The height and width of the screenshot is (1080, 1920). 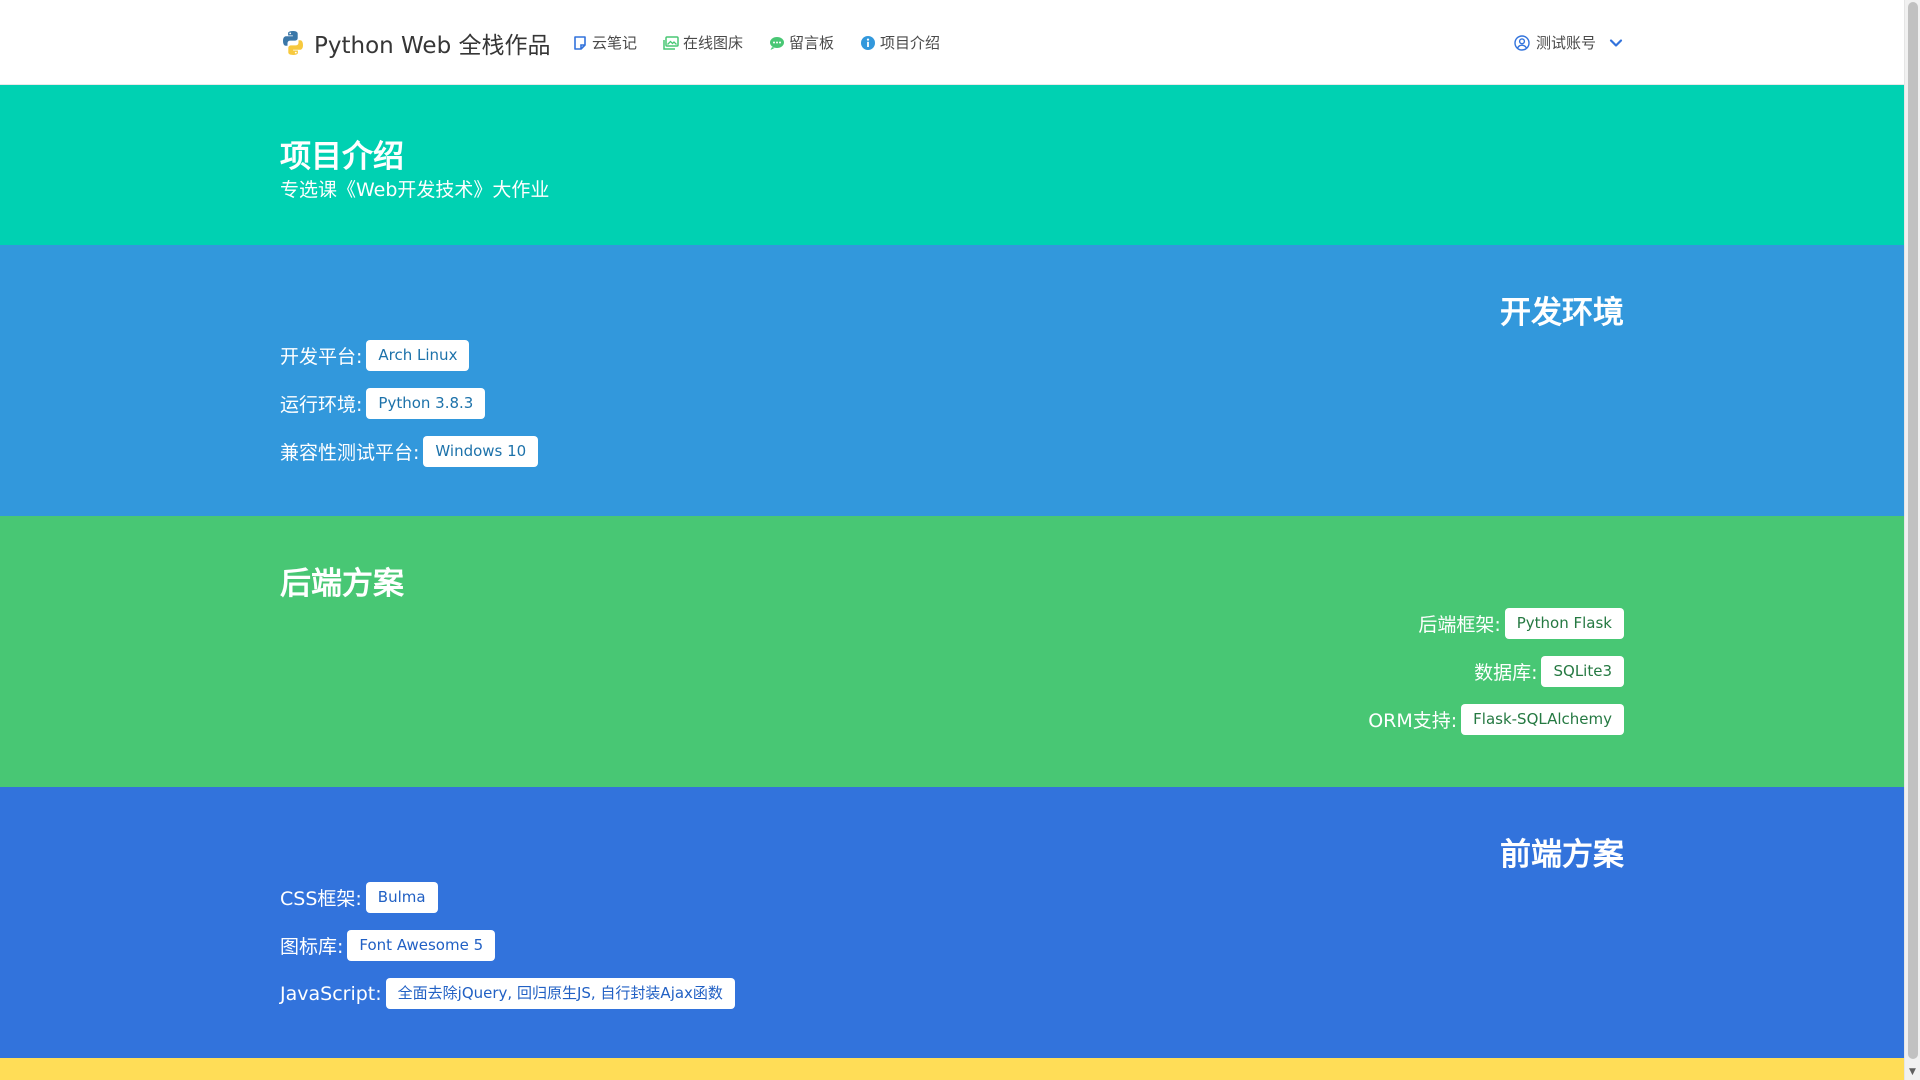 What do you see at coordinates (1564, 623) in the screenshot?
I see `item-tag: Python Flask` at bounding box center [1564, 623].